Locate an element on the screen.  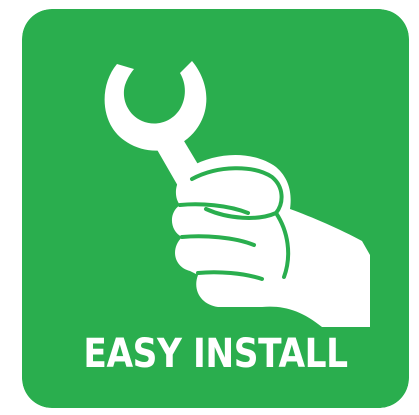
badge-label: EASY INSTALL is located at coordinates (215, 354).